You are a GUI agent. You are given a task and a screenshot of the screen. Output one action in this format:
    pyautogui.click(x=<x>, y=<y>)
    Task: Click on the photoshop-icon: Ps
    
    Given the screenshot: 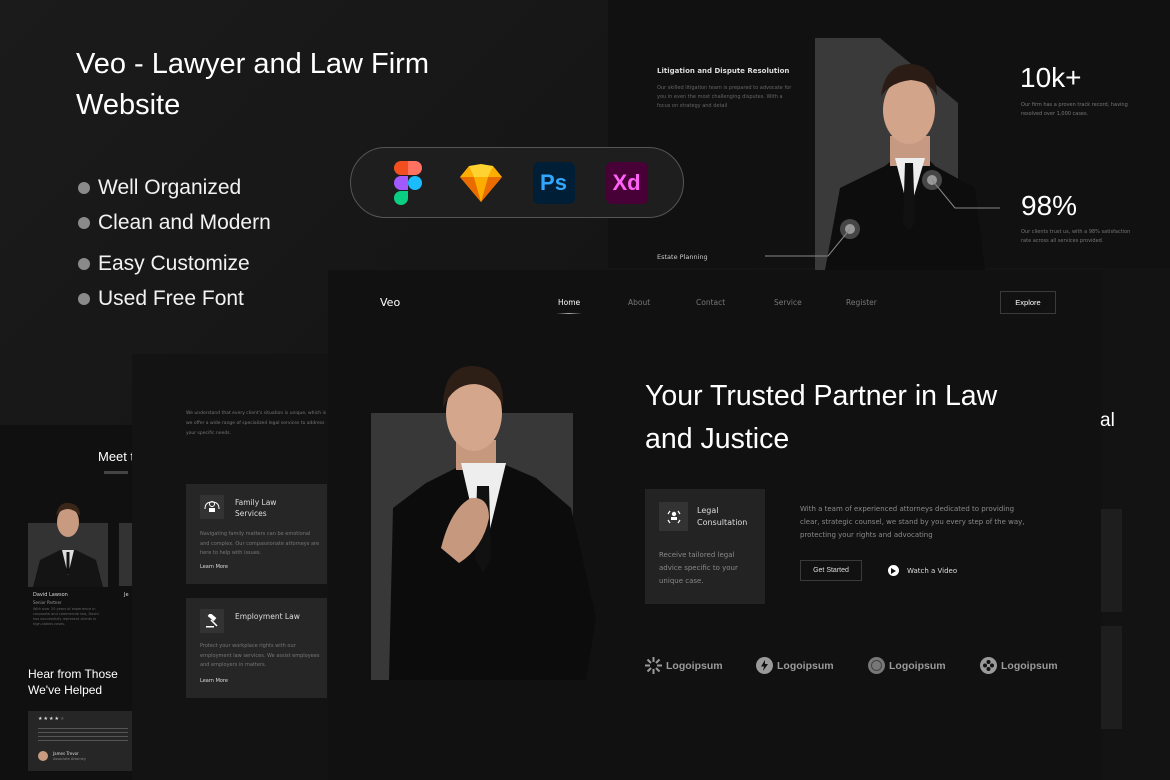 What is the action you would take?
    pyautogui.click(x=553, y=182)
    